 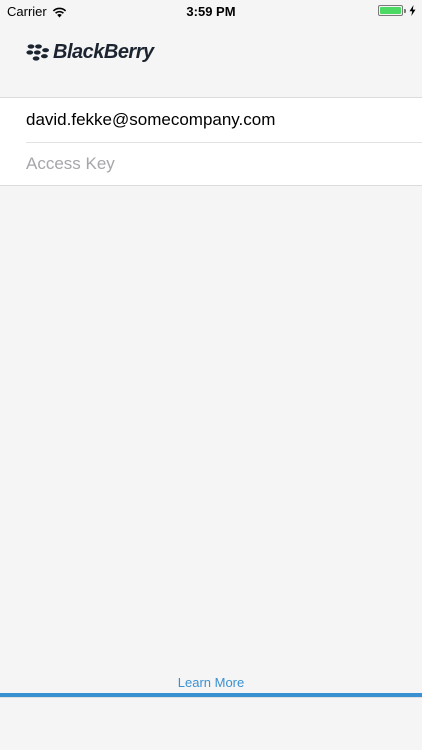 What do you see at coordinates (405, 10) in the screenshot?
I see `battery-tip` at bounding box center [405, 10].